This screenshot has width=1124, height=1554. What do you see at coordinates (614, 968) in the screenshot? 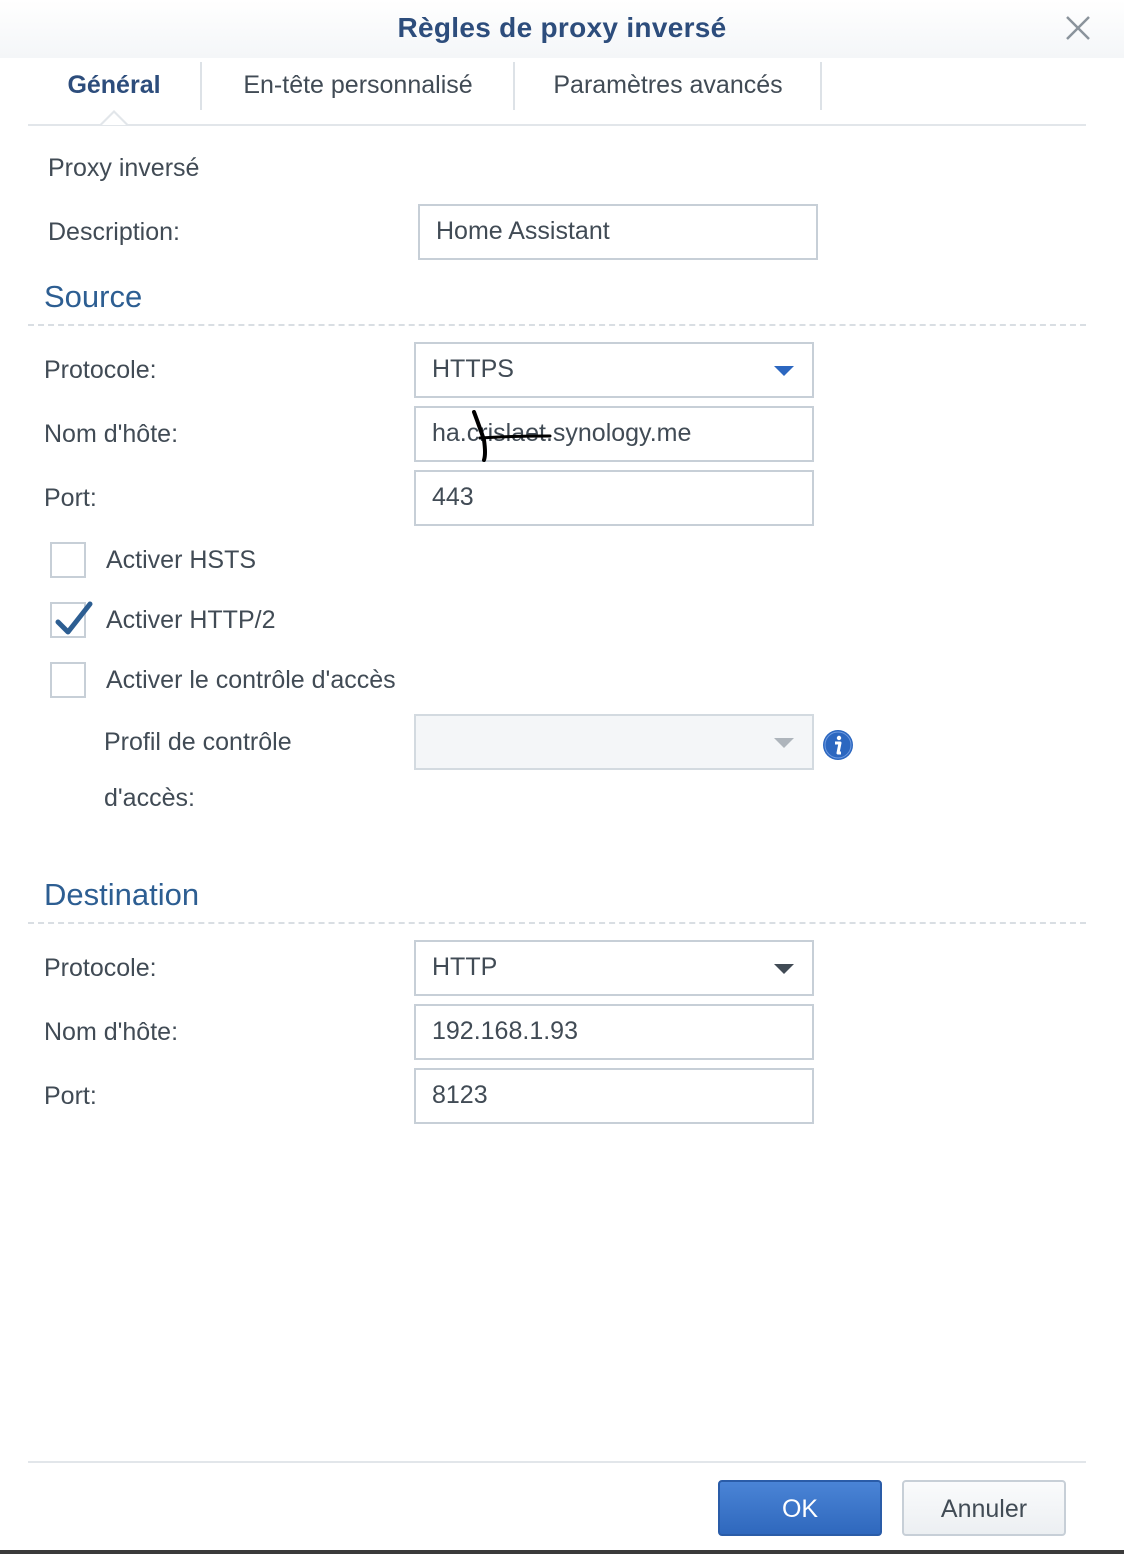
I see `destination-protocol-select: HTTP` at bounding box center [614, 968].